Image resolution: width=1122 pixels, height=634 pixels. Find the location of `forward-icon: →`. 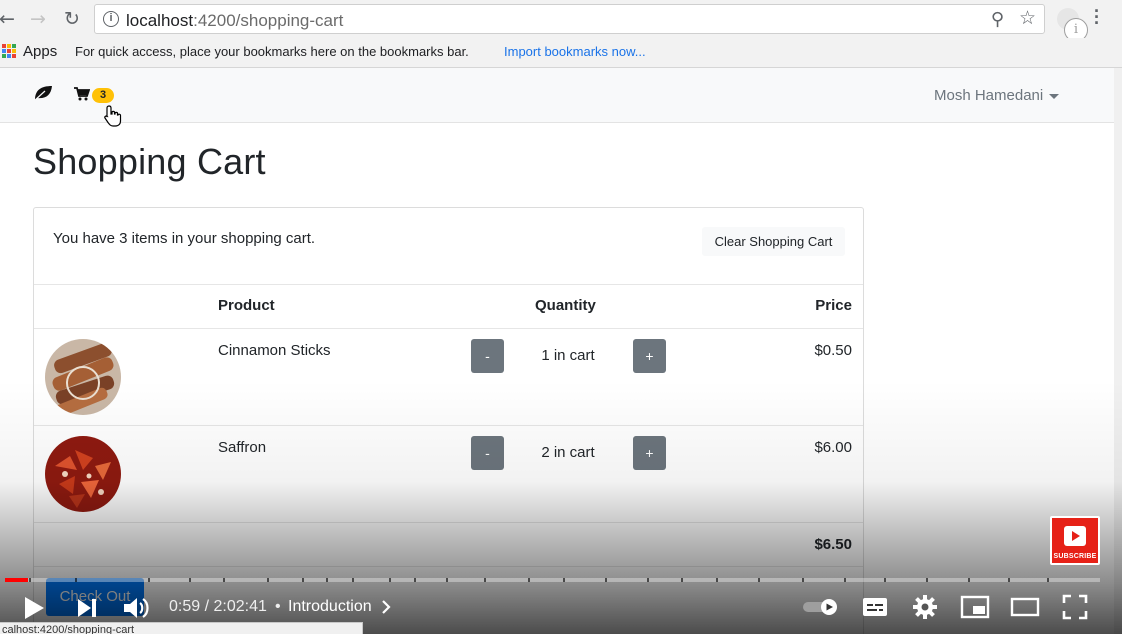

forward-icon: → is located at coordinates (38, 19).